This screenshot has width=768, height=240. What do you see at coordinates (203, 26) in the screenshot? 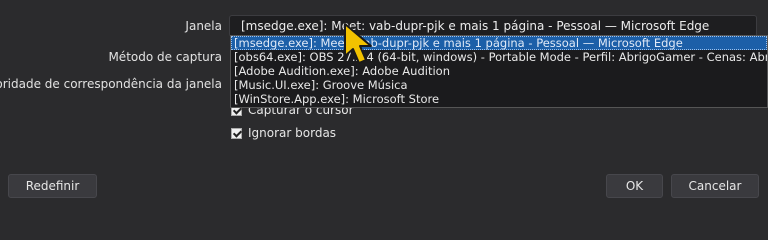
I see `window-label: Janela` at bounding box center [203, 26].